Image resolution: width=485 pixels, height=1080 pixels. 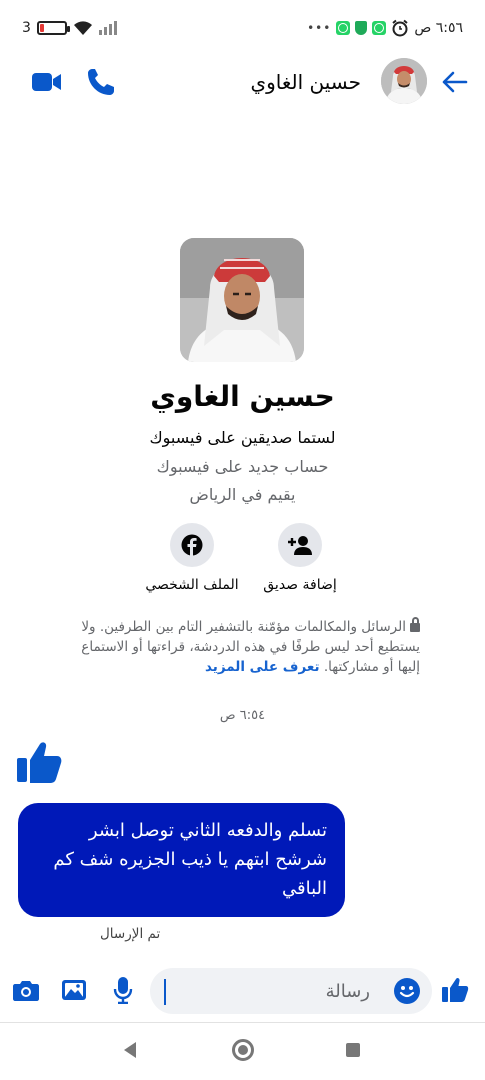 I want to click on like-icon, so click(x=455, y=989).